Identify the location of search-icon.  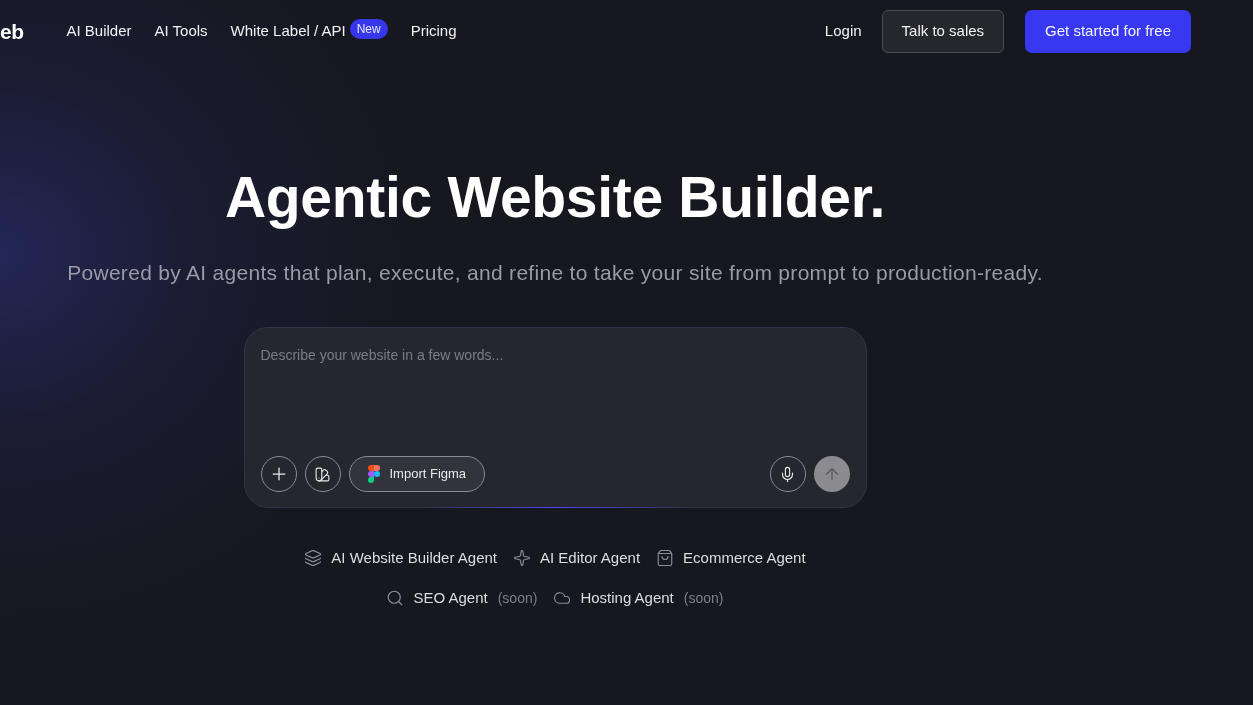
(395, 598).